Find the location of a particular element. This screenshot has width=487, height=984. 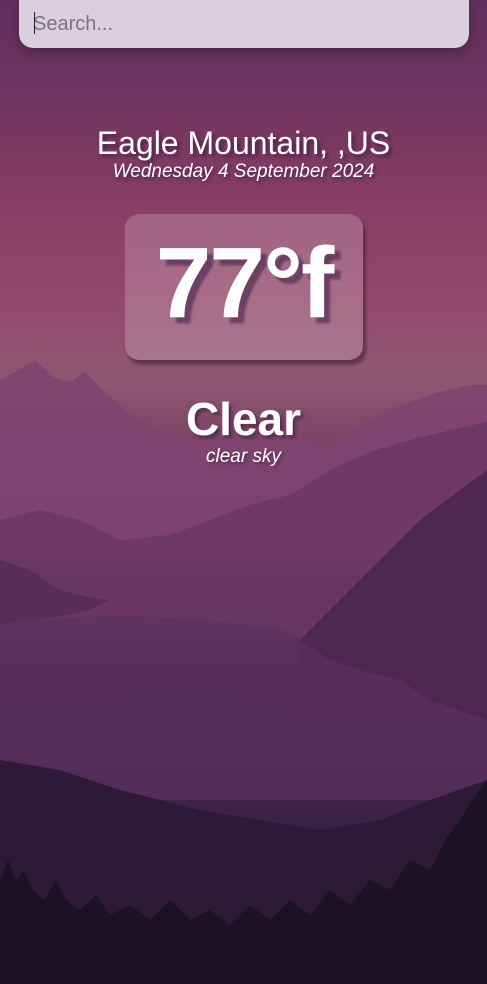

current-date: Wednesday 4 September 2024 is located at coordinates (243, 171).